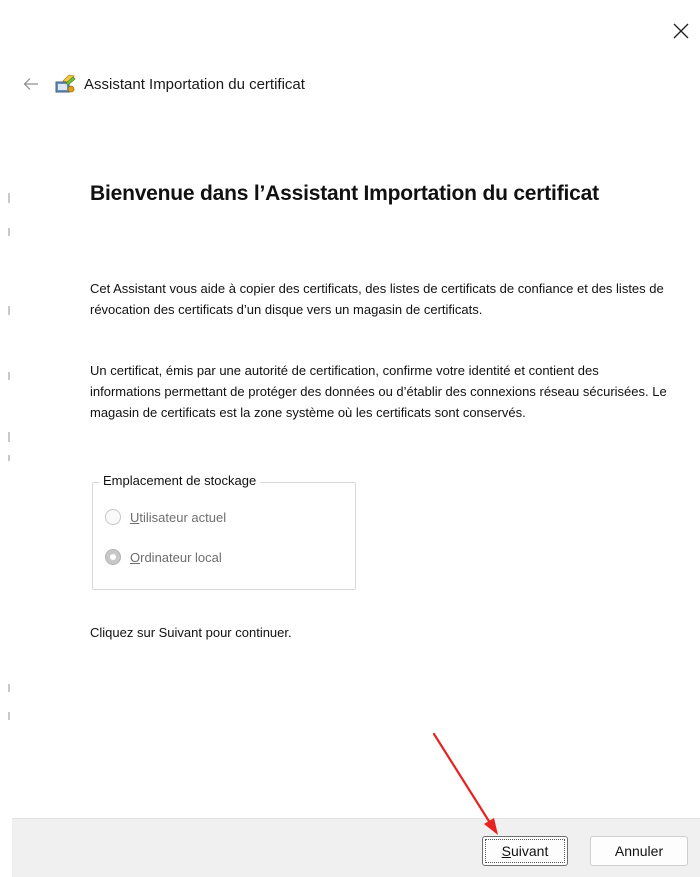  I want to click on next-button-label: Suivant, so click(525, 851).